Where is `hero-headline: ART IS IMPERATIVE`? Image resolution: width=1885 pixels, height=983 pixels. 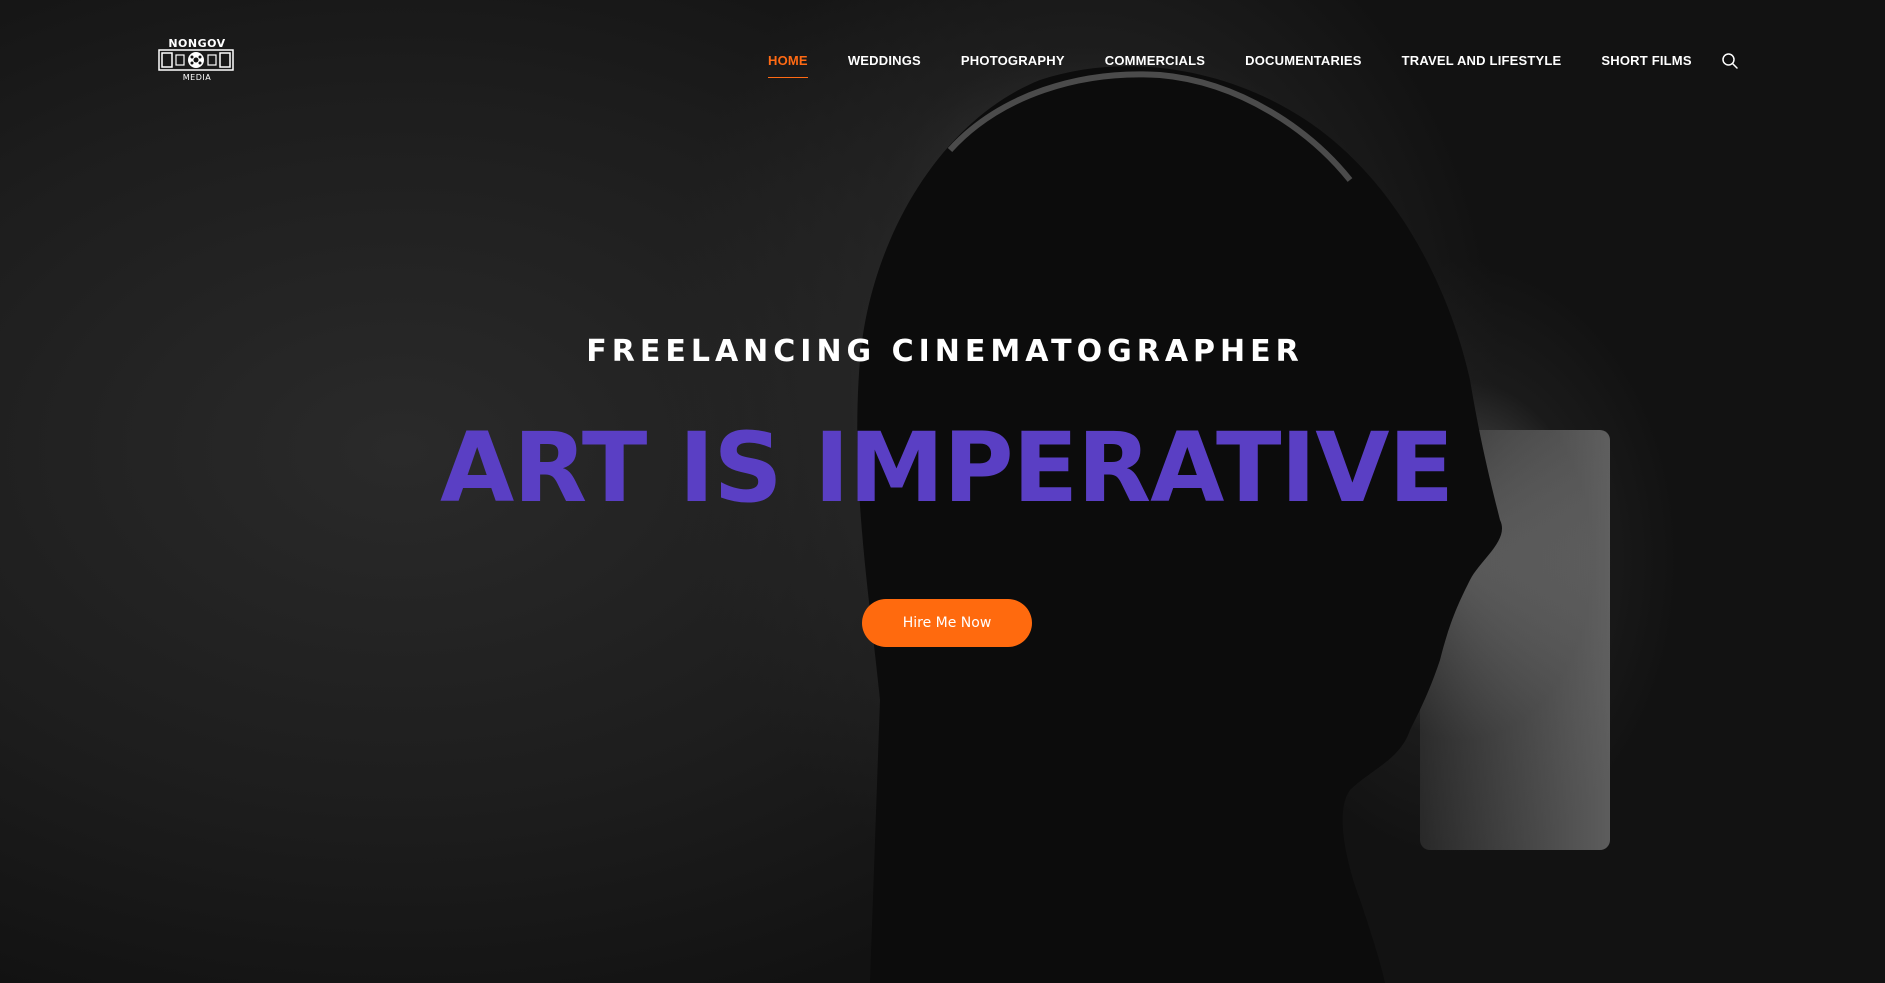
hero-headline: ART IS IMPERATIVE is located at coordinates (946, 468).